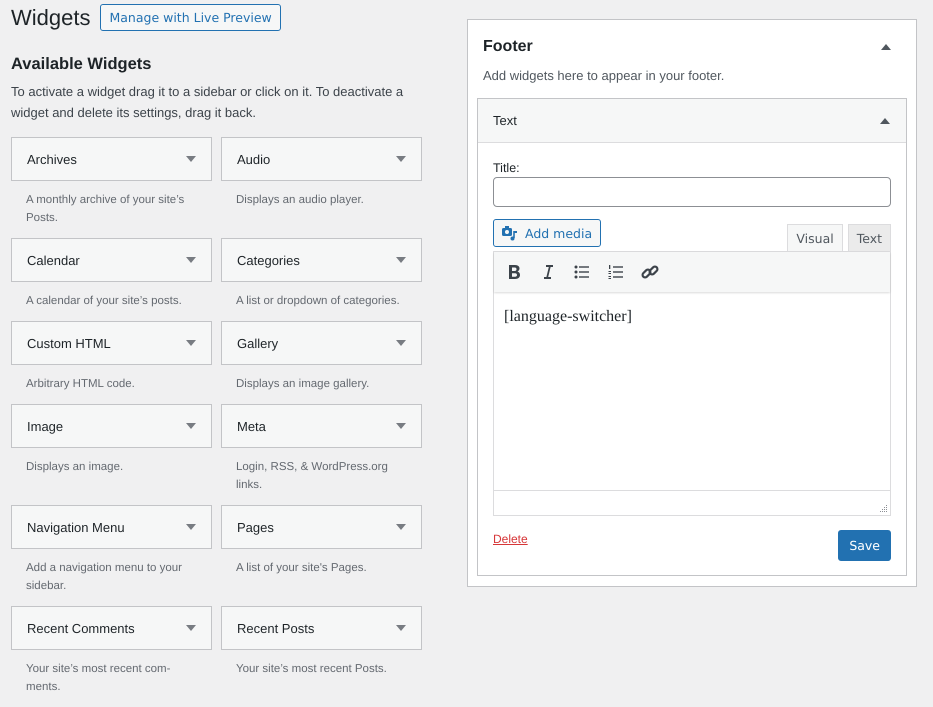  Describe the element at coordinates (312, 476) in the screenshot. I see `widget-description: Login, RSS, & WordPress.org links.` at that location.